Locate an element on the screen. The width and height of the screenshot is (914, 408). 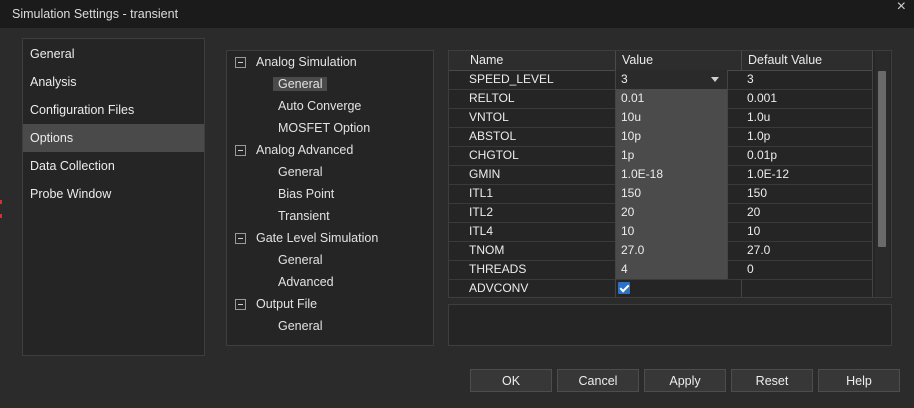
table-row: CHGTOL 1p 0.01p is located at coordinates (661, 156).